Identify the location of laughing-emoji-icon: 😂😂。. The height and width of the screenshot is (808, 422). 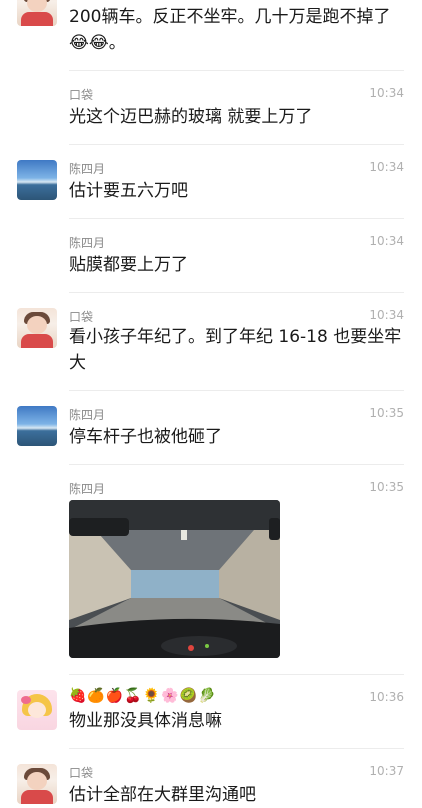
(97, 43).